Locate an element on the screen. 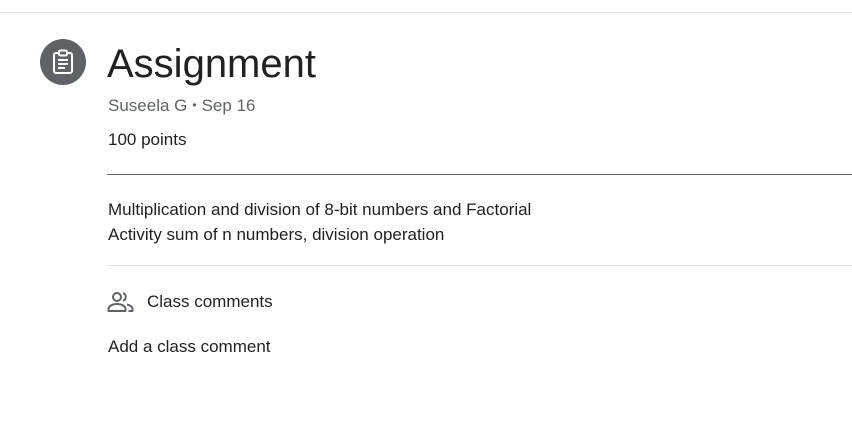 This screenshot has width=852, height=430. author-name: Suseela G is located at coordinates (148, 105).